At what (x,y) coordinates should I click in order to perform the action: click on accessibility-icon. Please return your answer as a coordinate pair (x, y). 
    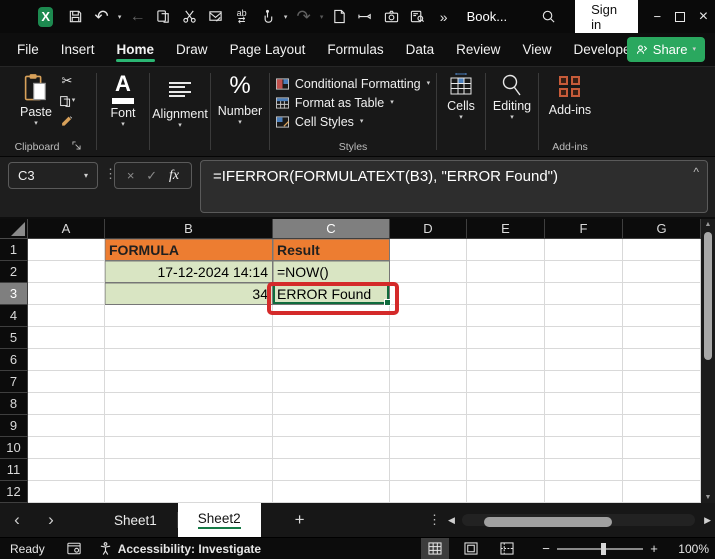
    Looking at the image, I should click on (105, 548).